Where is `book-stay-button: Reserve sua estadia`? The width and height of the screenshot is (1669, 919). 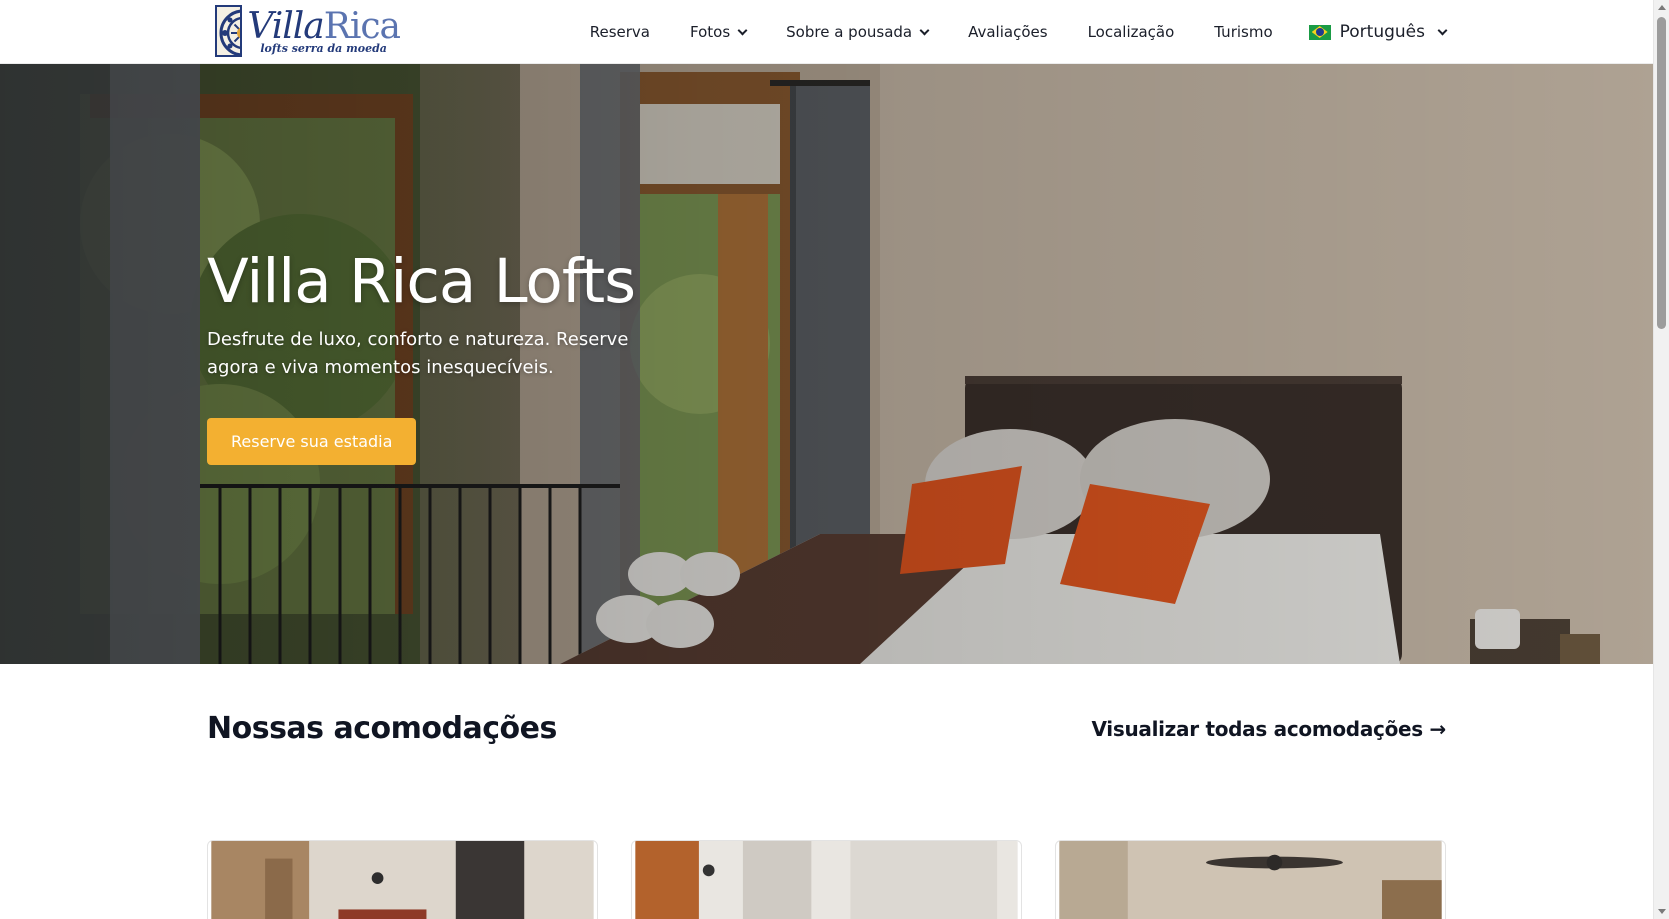 book-stay-button: Reserve sua estadia is located at coordinates (312, 442).